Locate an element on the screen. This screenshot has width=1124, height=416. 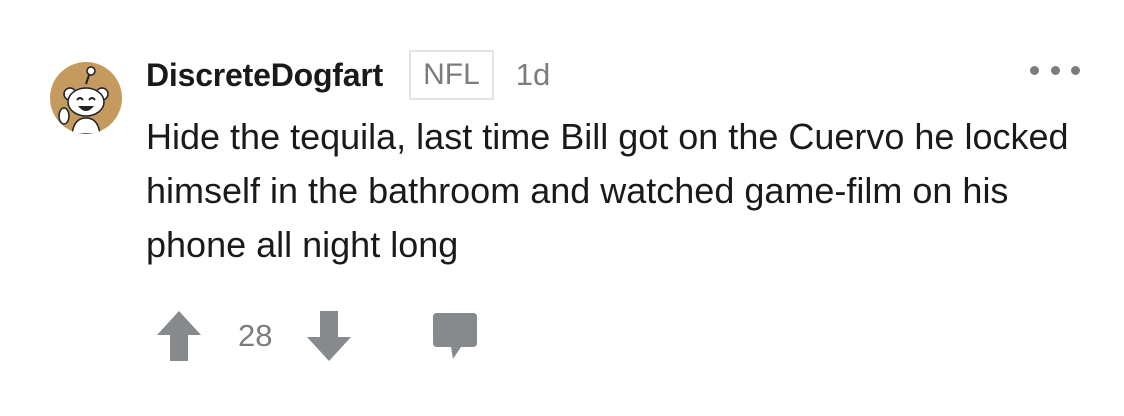
downvote-arrow-icon is located at coordinates (329, 336).